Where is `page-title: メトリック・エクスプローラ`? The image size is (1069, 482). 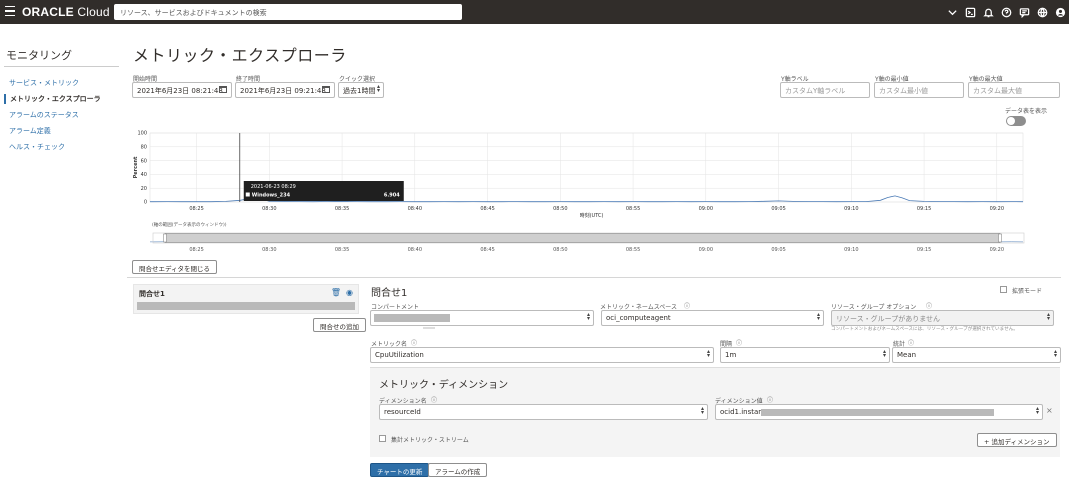
page-title: メトリック・エクスプローラ is located at coordinates (240, 55).